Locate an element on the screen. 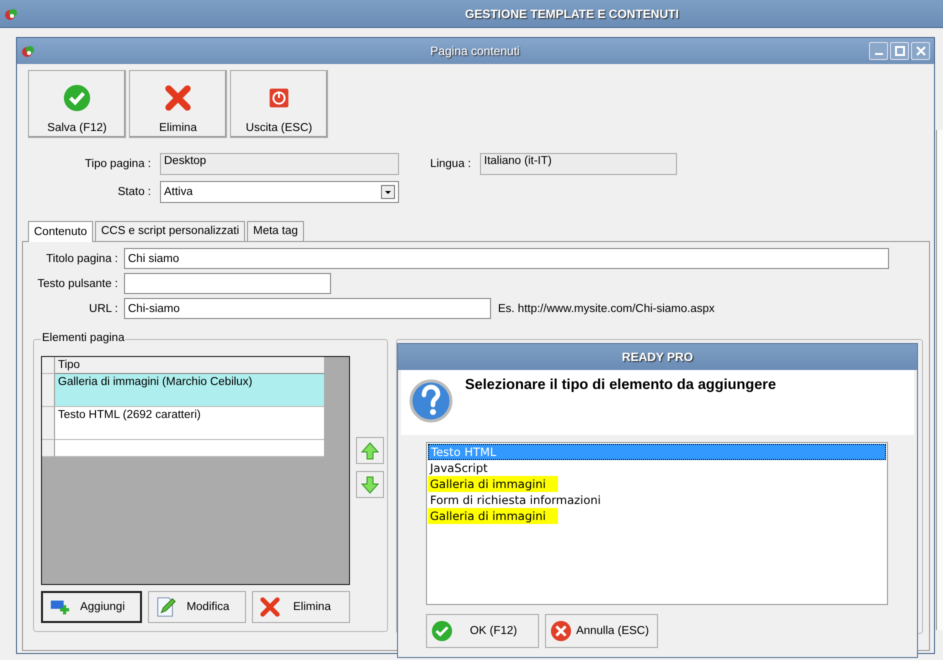 The image size is (943, 660). minimize-icon is located at coordinates (878, 54).